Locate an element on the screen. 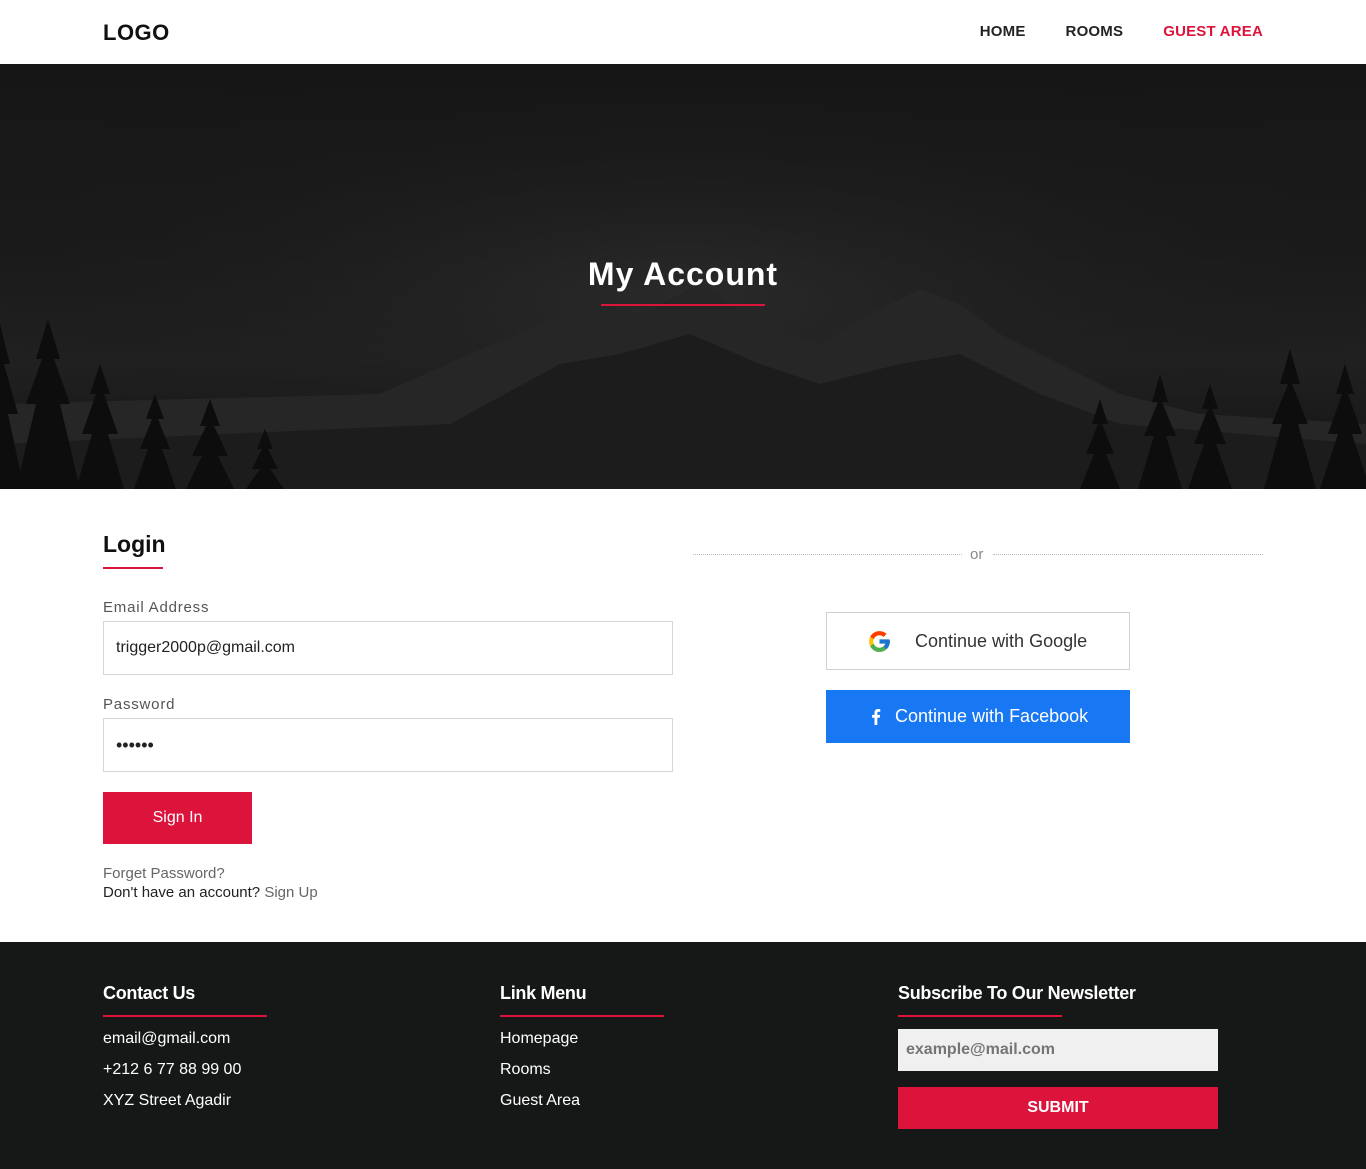  contact-email: email@gmail.com is located at coordinates (167, 1038).